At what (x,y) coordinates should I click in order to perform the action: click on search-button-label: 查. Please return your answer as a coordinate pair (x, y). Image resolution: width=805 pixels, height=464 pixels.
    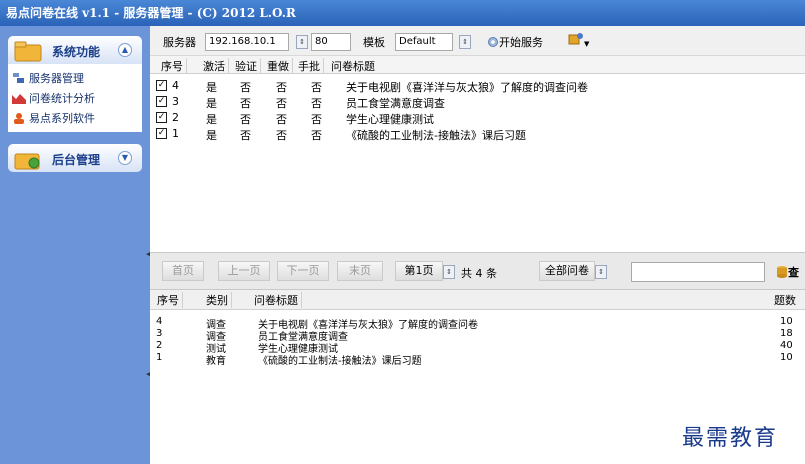
    Looking at the image, I should click on (793, 272).